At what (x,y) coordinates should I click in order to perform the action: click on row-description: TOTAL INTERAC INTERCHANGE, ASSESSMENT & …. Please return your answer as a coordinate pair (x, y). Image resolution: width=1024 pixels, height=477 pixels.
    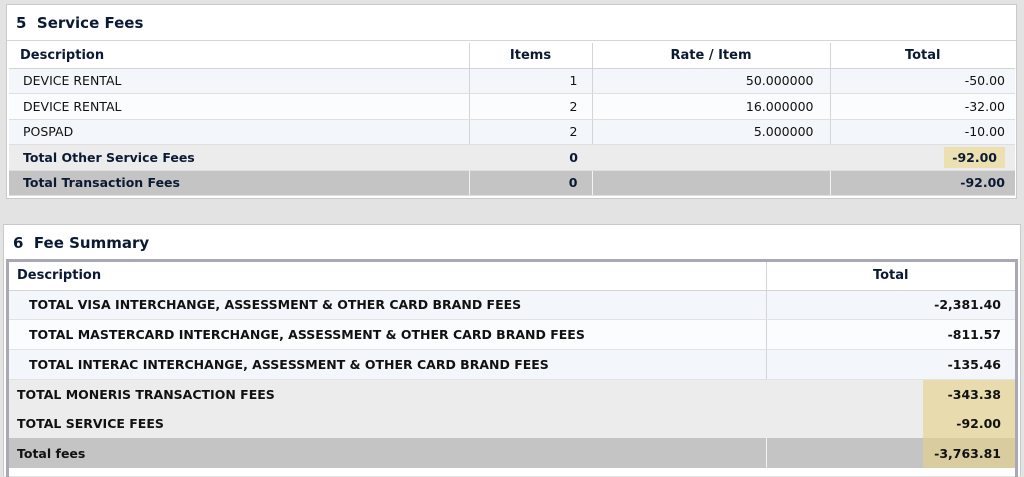
    Looking at the image, I should click on (388, 364).